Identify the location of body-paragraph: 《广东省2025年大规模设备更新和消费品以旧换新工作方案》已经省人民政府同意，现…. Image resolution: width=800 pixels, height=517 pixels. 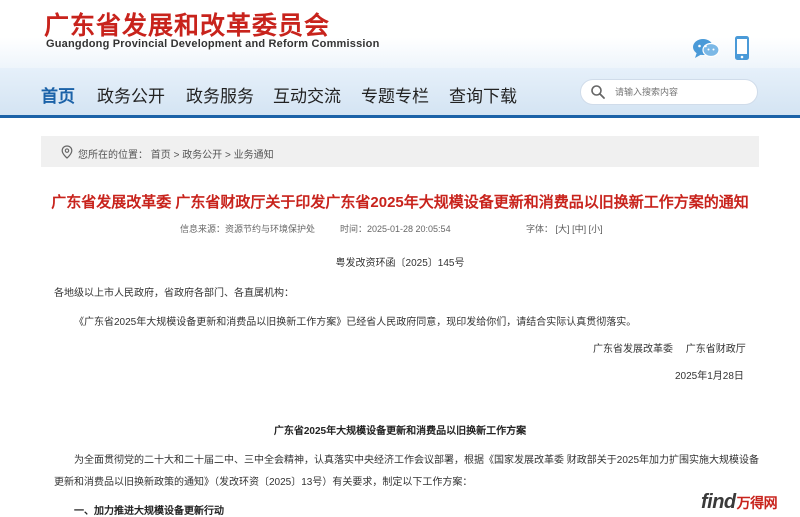
(355, 322).